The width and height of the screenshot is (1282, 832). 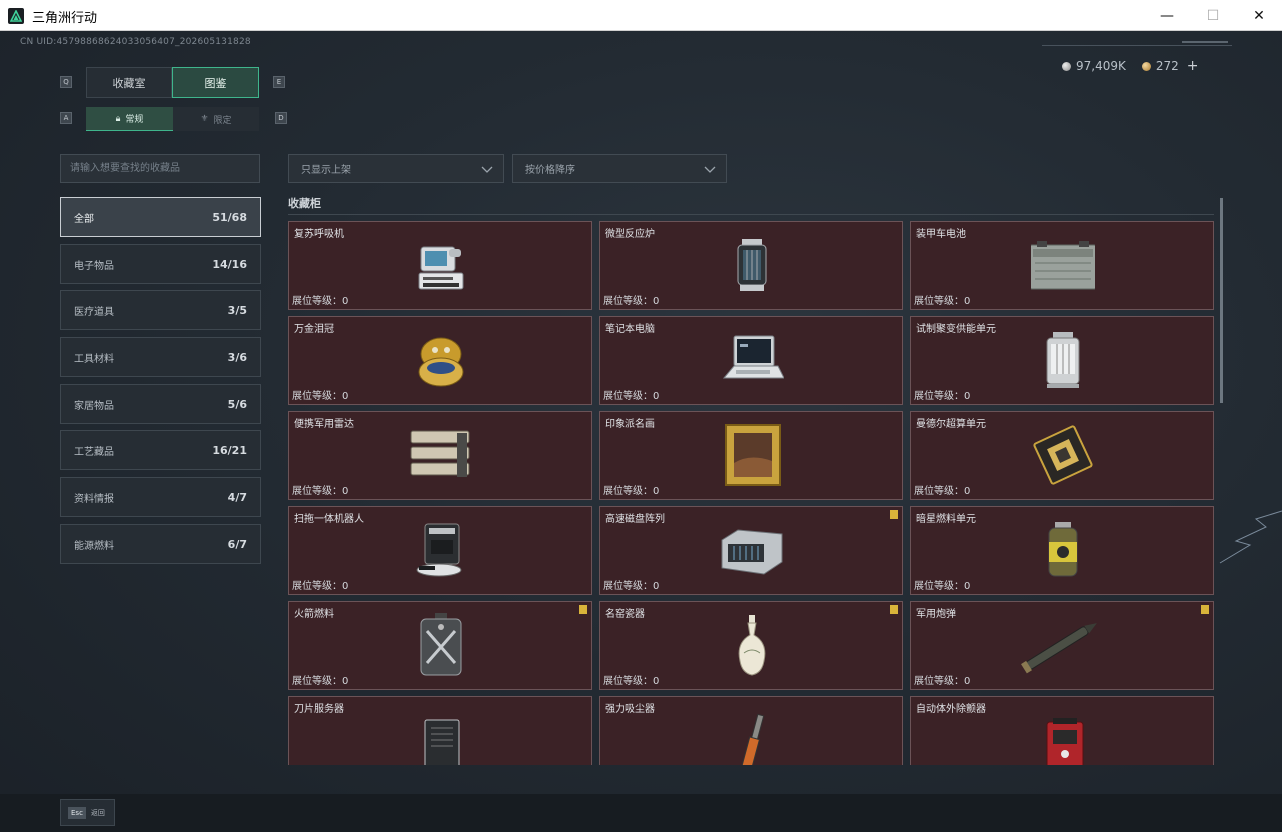 I want to click on defibrillator-icon, so click(x=1065, y=741).